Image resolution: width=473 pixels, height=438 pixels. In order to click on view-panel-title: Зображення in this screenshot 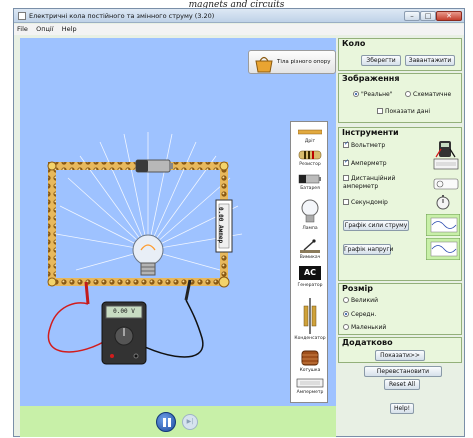, I will do `click(371, 78)`.